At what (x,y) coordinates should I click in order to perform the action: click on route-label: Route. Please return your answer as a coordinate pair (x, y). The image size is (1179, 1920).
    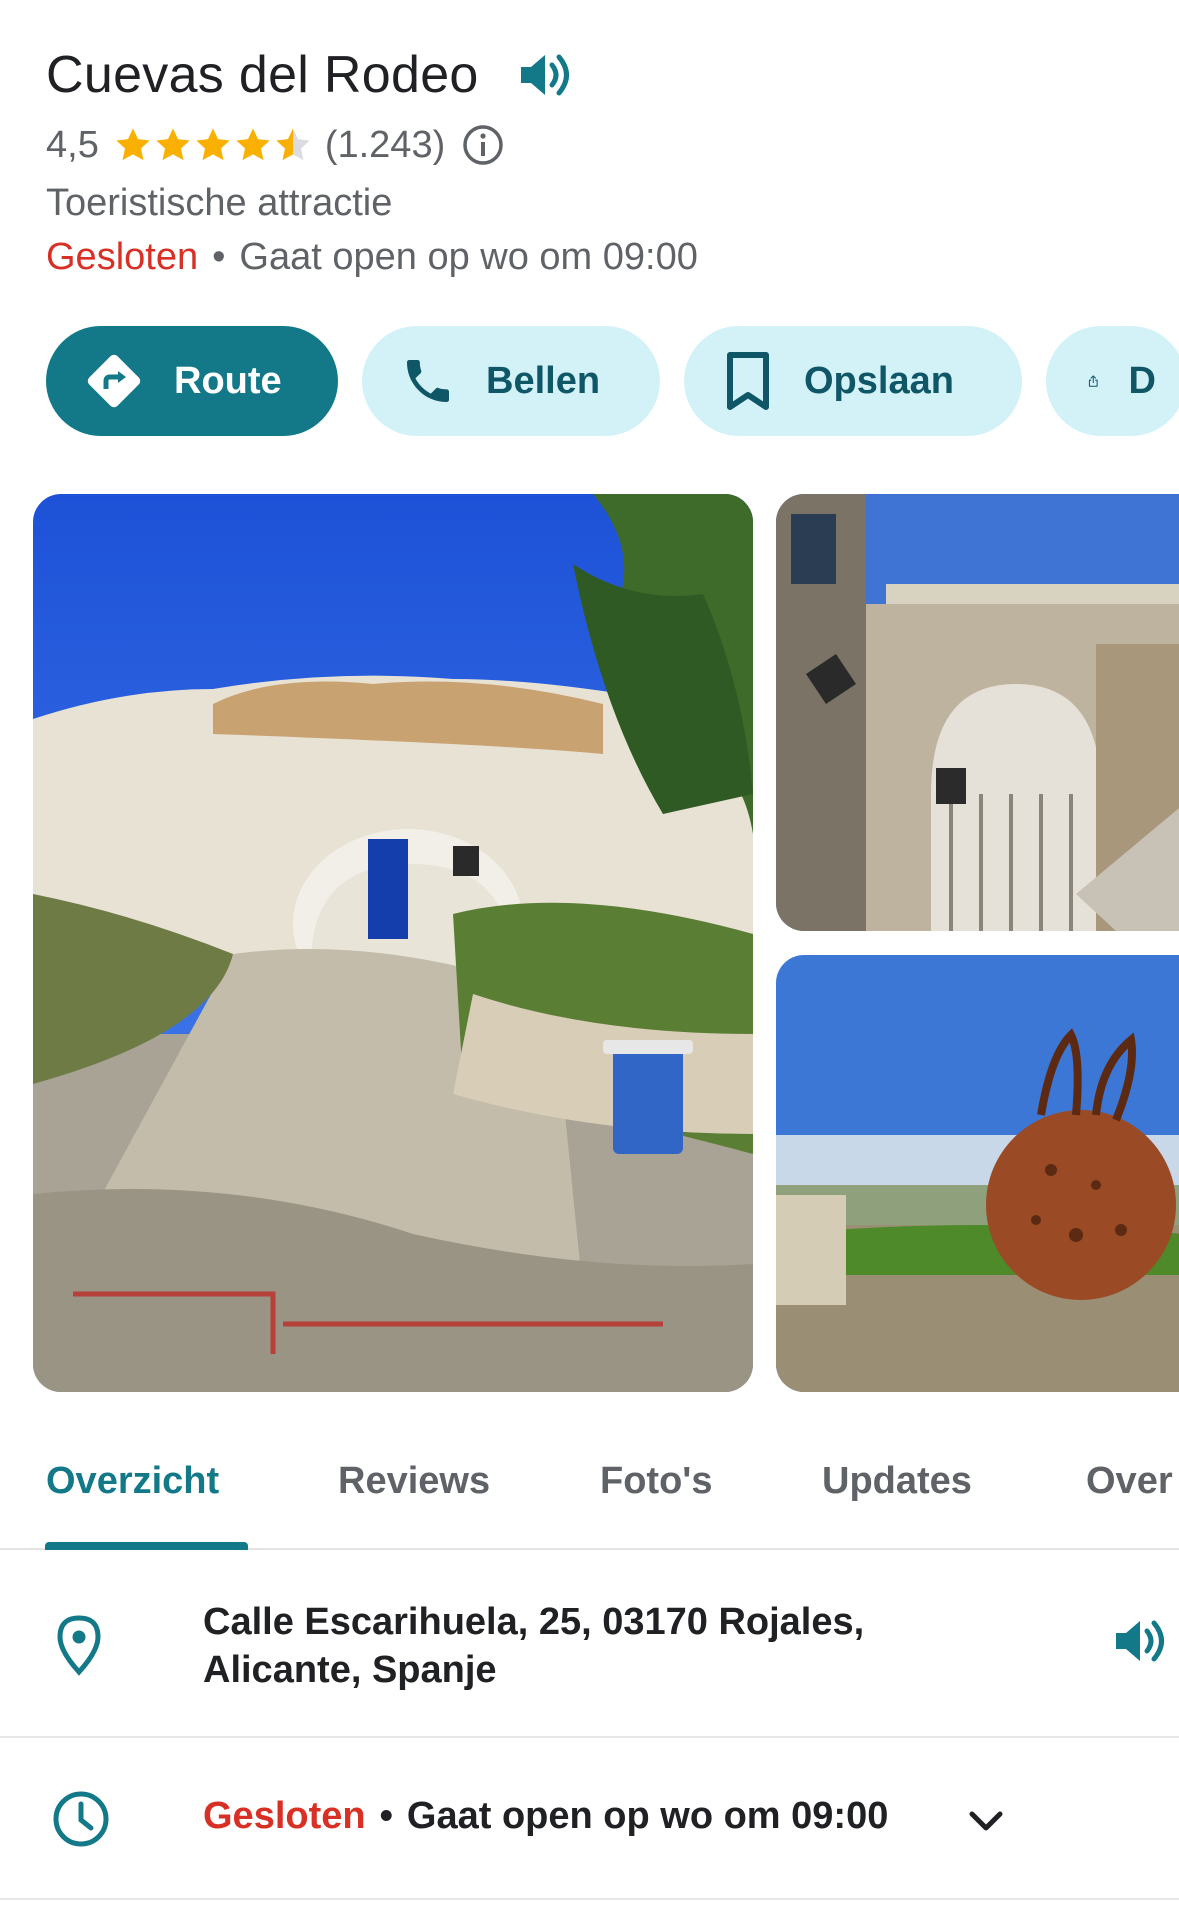
    Looking at the image, I should click on (228, 380).